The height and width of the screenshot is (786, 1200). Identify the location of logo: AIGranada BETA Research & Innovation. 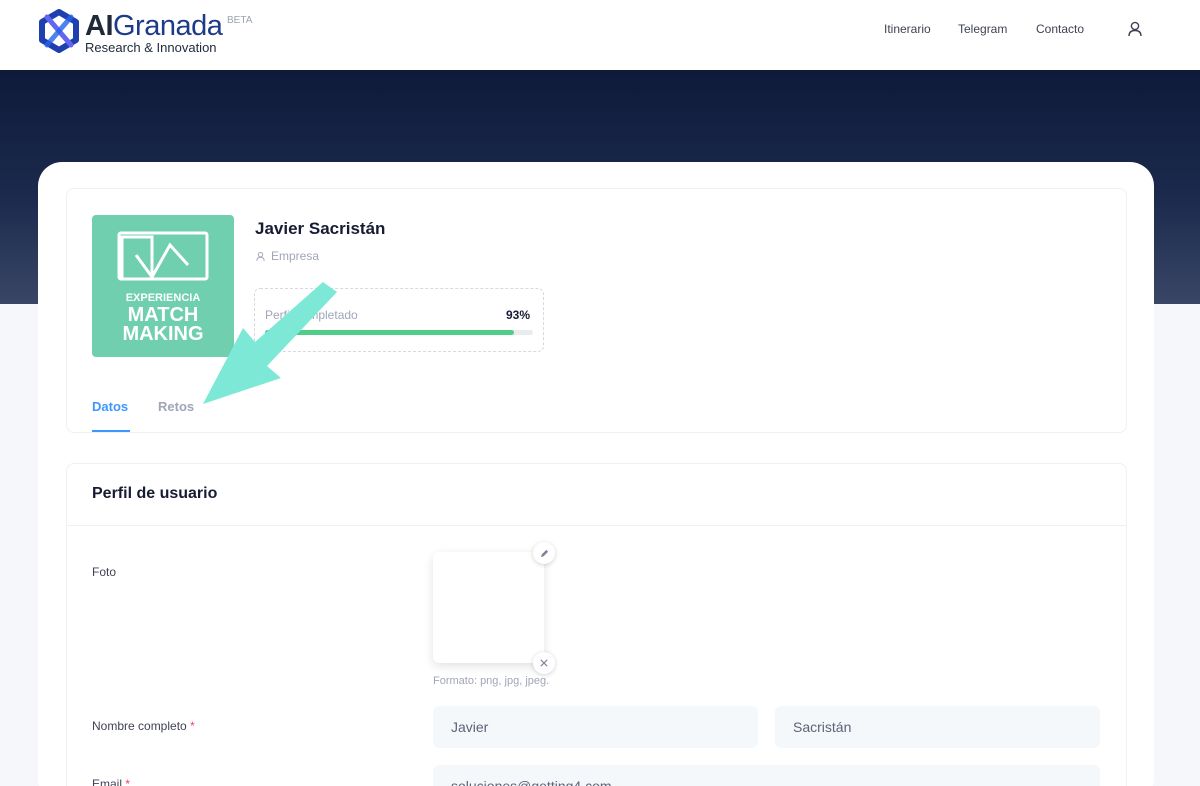
(157, 35).